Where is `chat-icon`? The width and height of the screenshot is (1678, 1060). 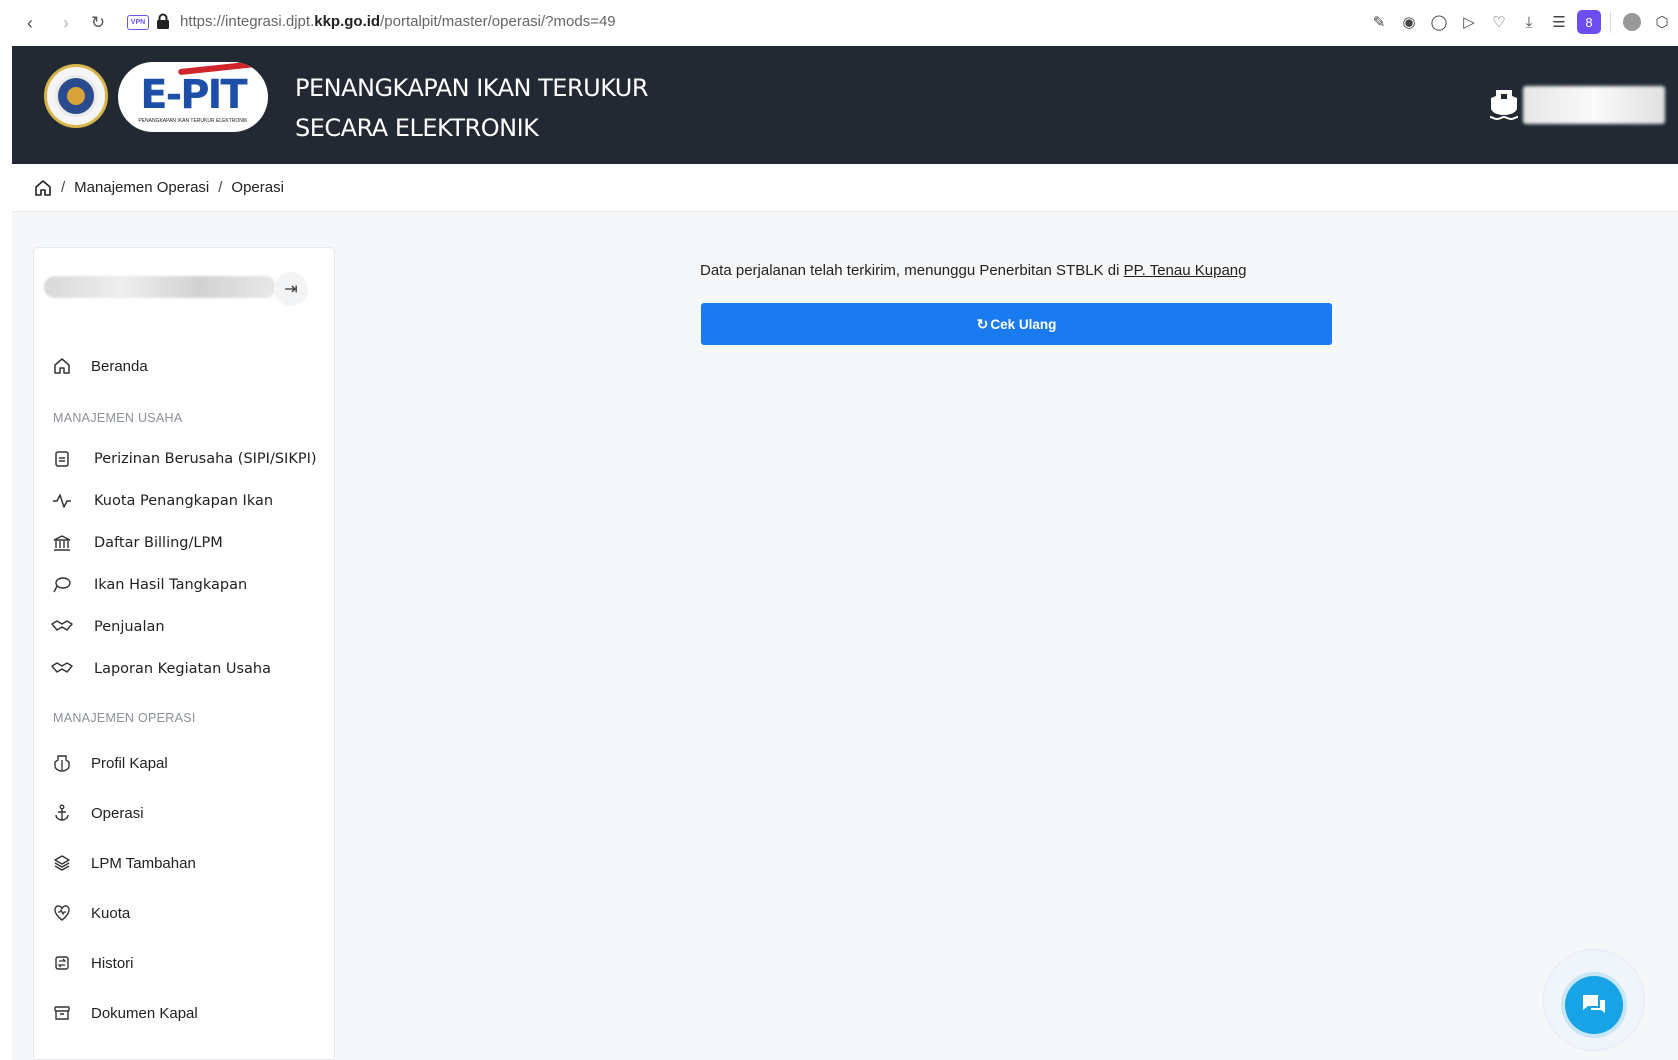 chat-icon is located at coordinates (1594, 1004).